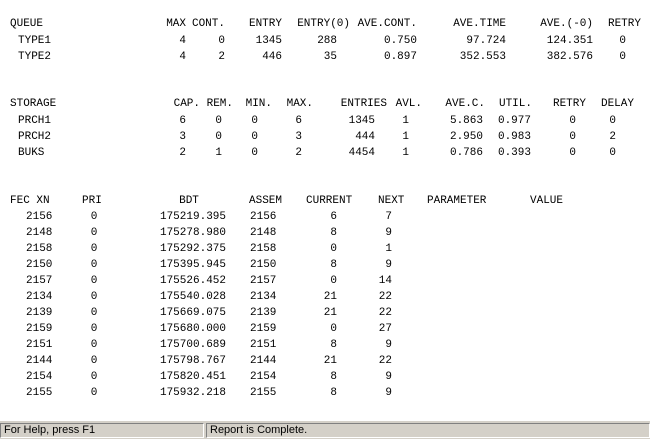 Image resolution: width=650 pixels, height=439 pixels. What do you see at coordinates (92, 201) in the screenshot?
I see `fec-header: PRI` at bounding box center [92, 201].